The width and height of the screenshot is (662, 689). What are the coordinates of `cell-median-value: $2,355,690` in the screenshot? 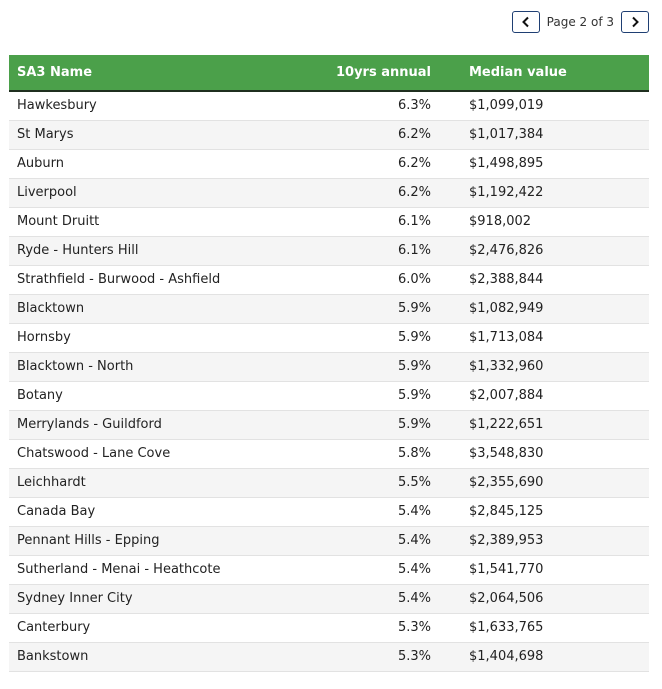 It's located at (544, 483).